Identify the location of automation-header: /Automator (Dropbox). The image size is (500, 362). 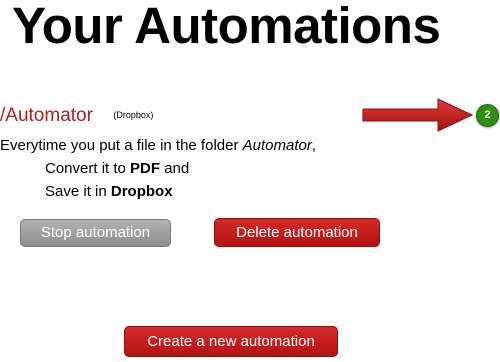
(76, 116).